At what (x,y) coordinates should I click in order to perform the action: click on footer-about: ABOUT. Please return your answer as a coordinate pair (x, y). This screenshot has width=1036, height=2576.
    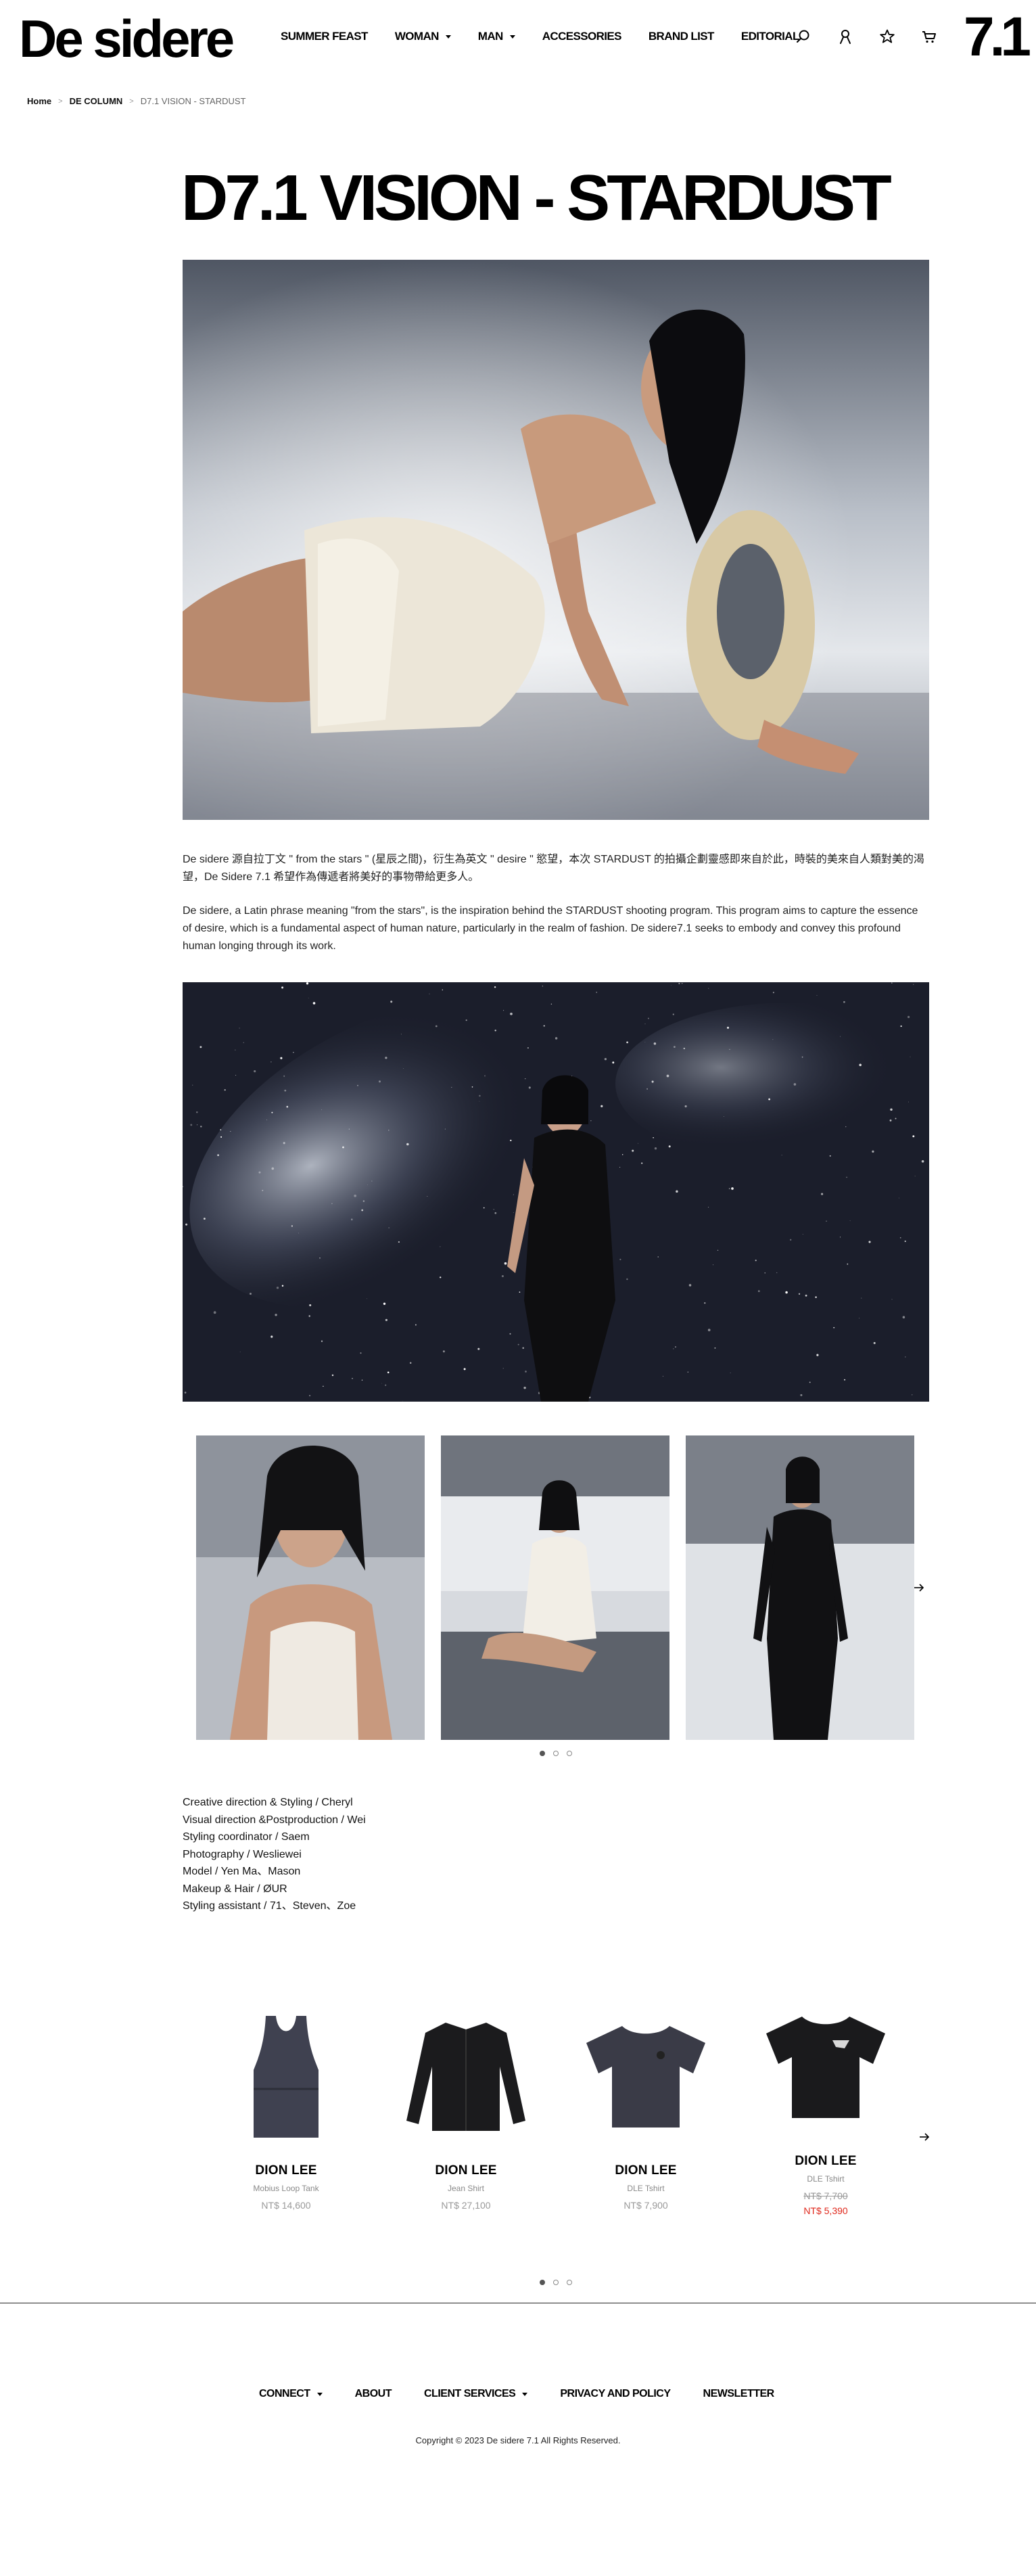
    Looking at the image, I should click on (374, 2394).